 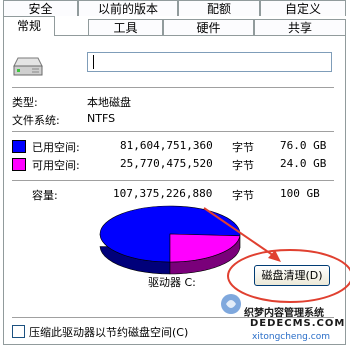 I want to click on watermark-url: xitongcheng.com, so click(x=291, y=337).